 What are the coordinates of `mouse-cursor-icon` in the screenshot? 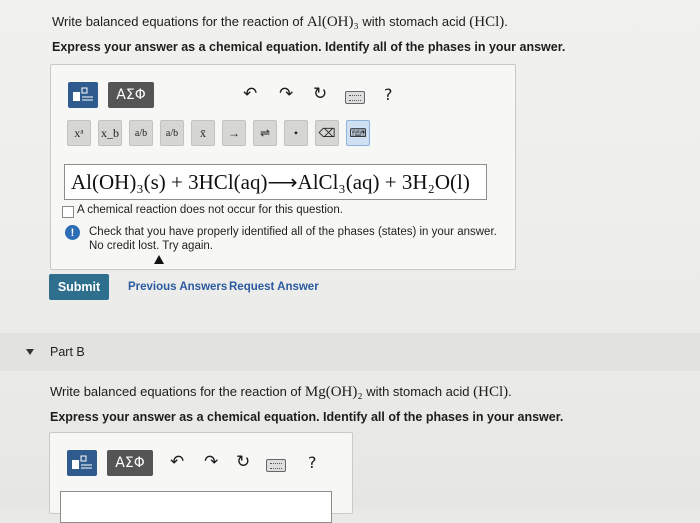 It's located at (159, 259).